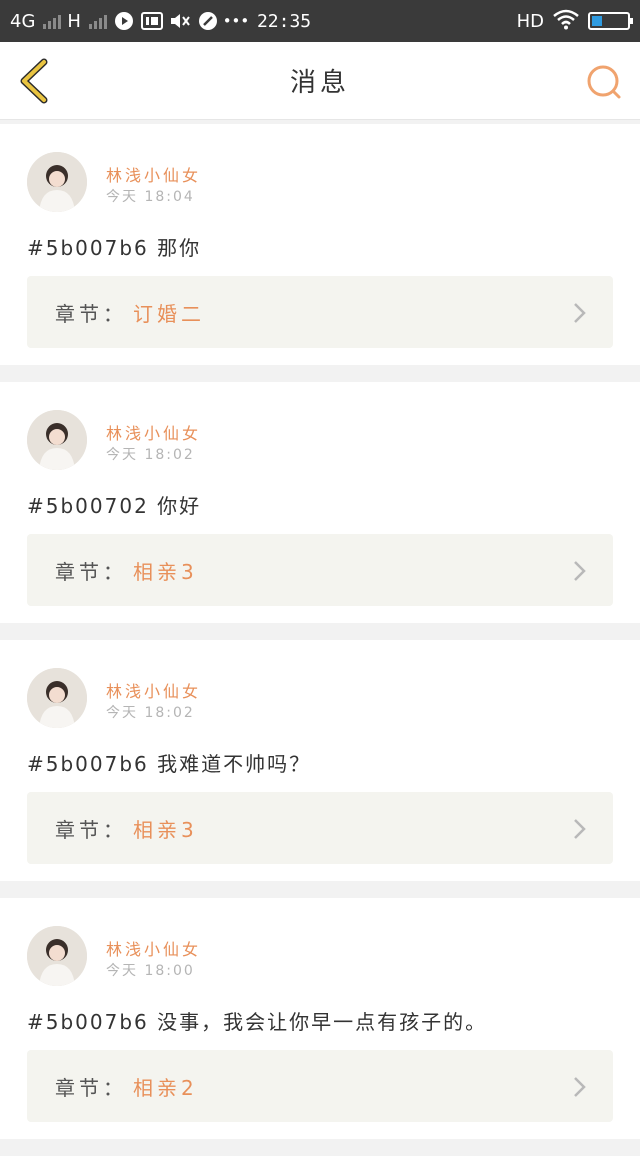  Describe the element at coordinates (124, 21) in the screenshot. I see `play-icon` at that location.